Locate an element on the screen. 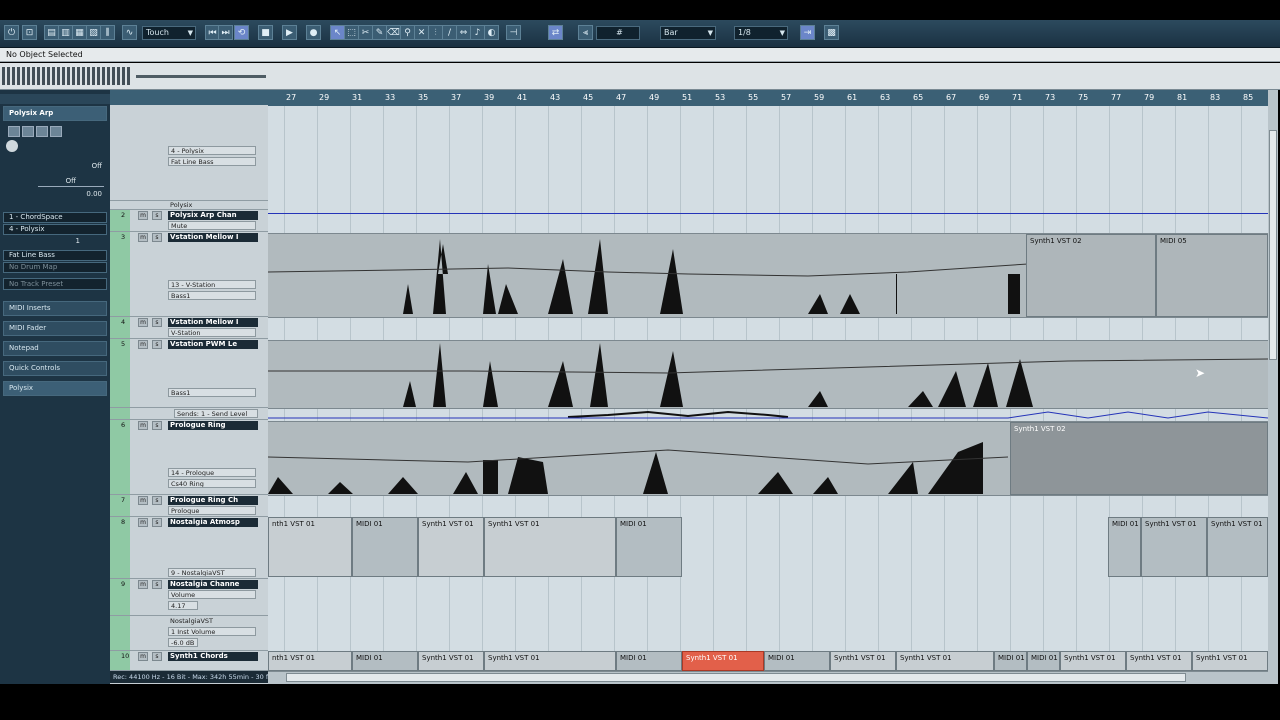  section-midi-fader: MIDI Fader is located at coordinates (55, 328).